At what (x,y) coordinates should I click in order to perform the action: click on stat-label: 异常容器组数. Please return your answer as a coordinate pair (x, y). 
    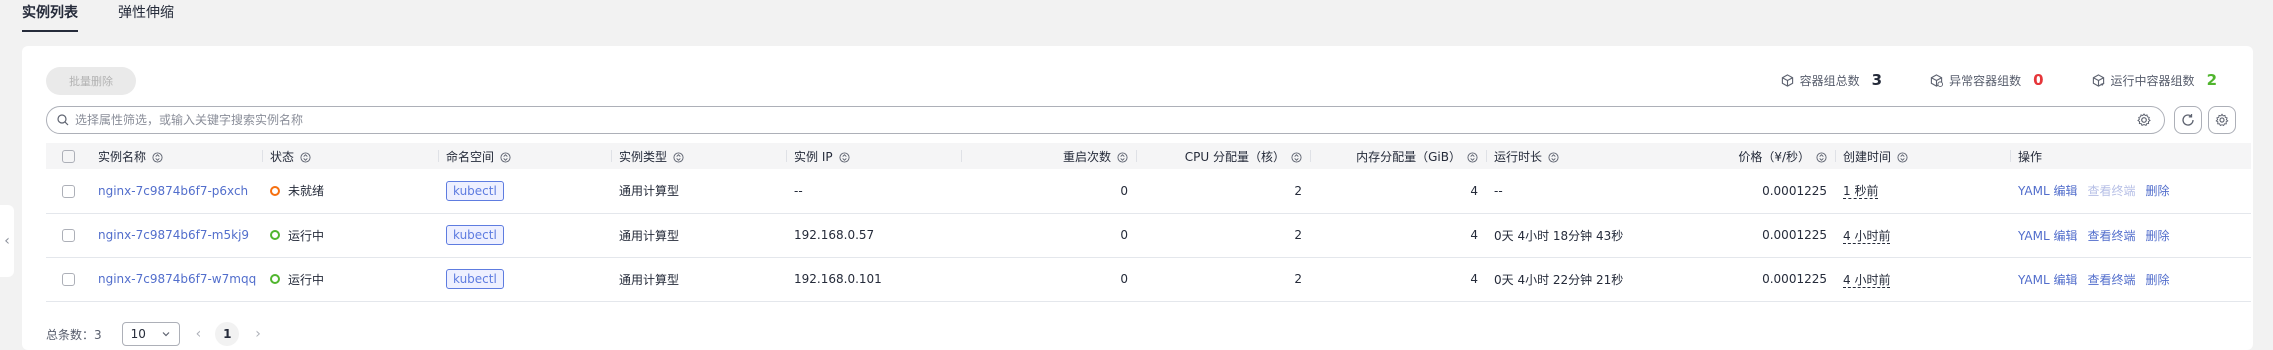
    Looking at the image, I should click on (1985, 80).